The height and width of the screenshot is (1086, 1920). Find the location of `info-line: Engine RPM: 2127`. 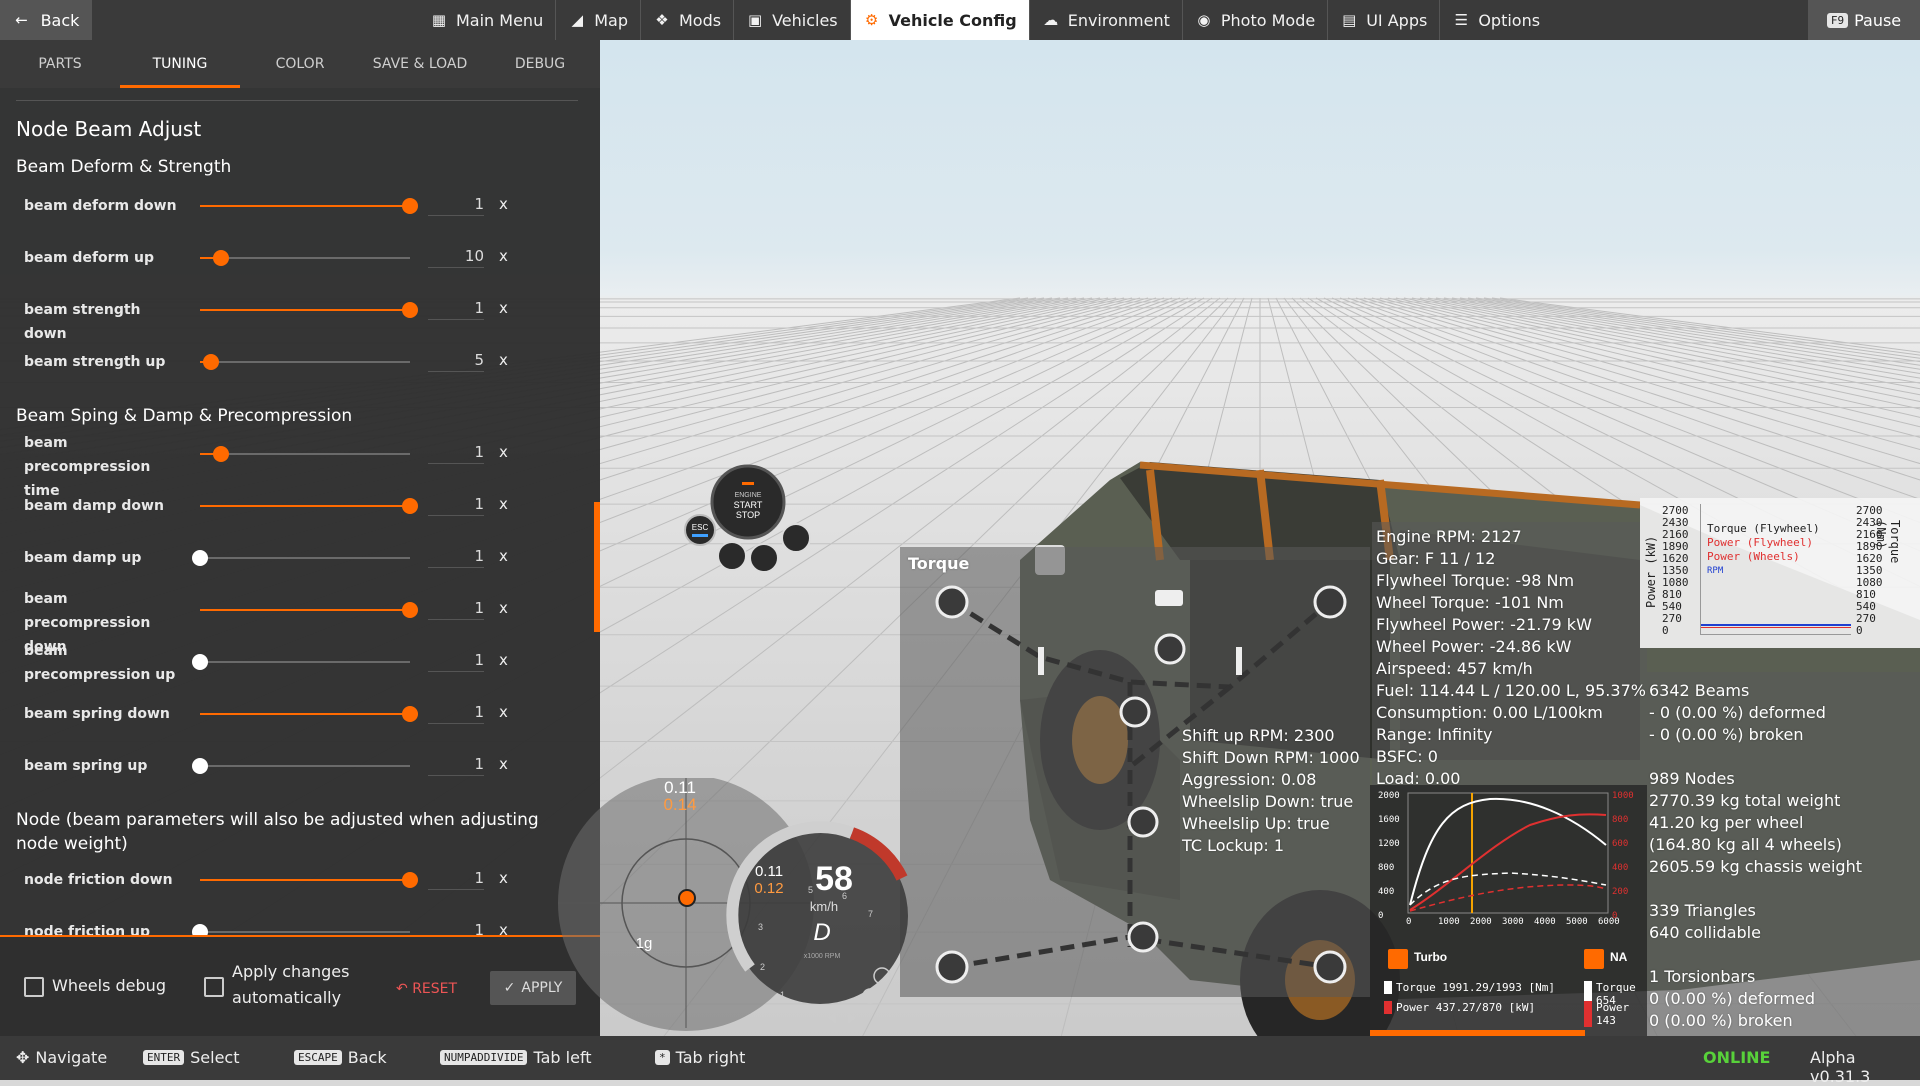

info-line: Engine RPM: 2127 is located at coordinates (1449, 536).